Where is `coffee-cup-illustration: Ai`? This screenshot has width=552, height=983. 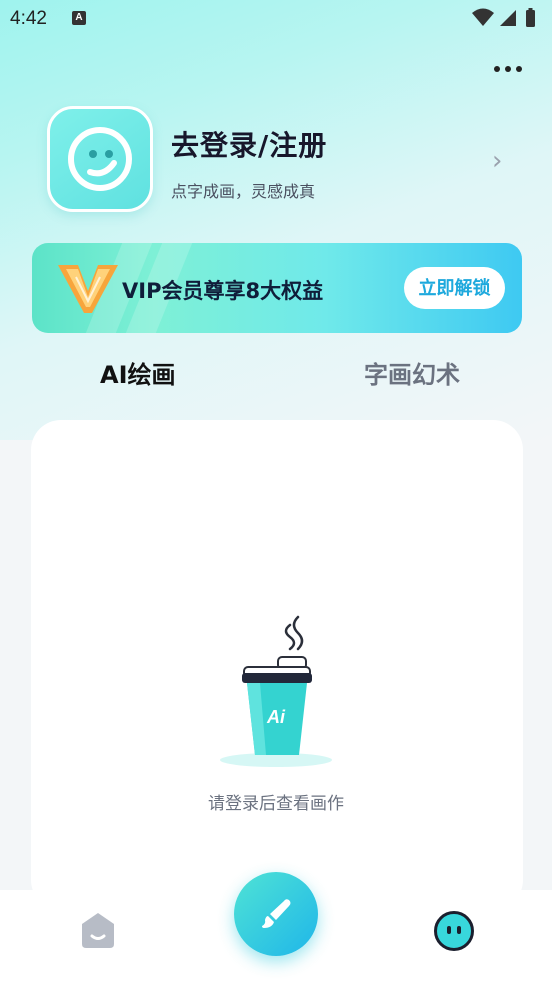
coffee-cup-illustration: Ai is located at coordinates (276, 691).